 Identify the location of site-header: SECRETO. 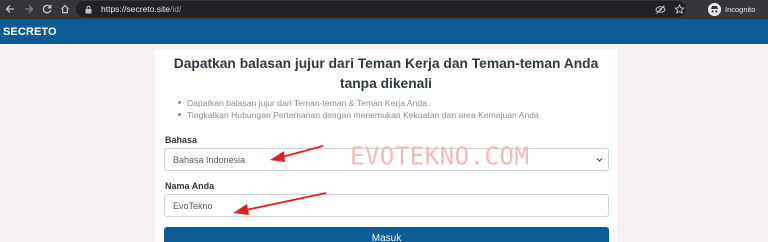
(384, 31).